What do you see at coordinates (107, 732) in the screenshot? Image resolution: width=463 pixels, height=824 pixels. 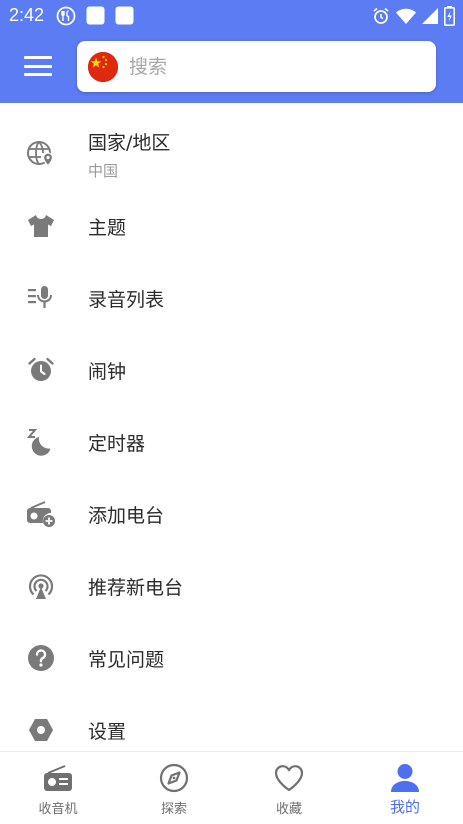 I see `menu-item-label: 设置` at bounding box center [107, 732].